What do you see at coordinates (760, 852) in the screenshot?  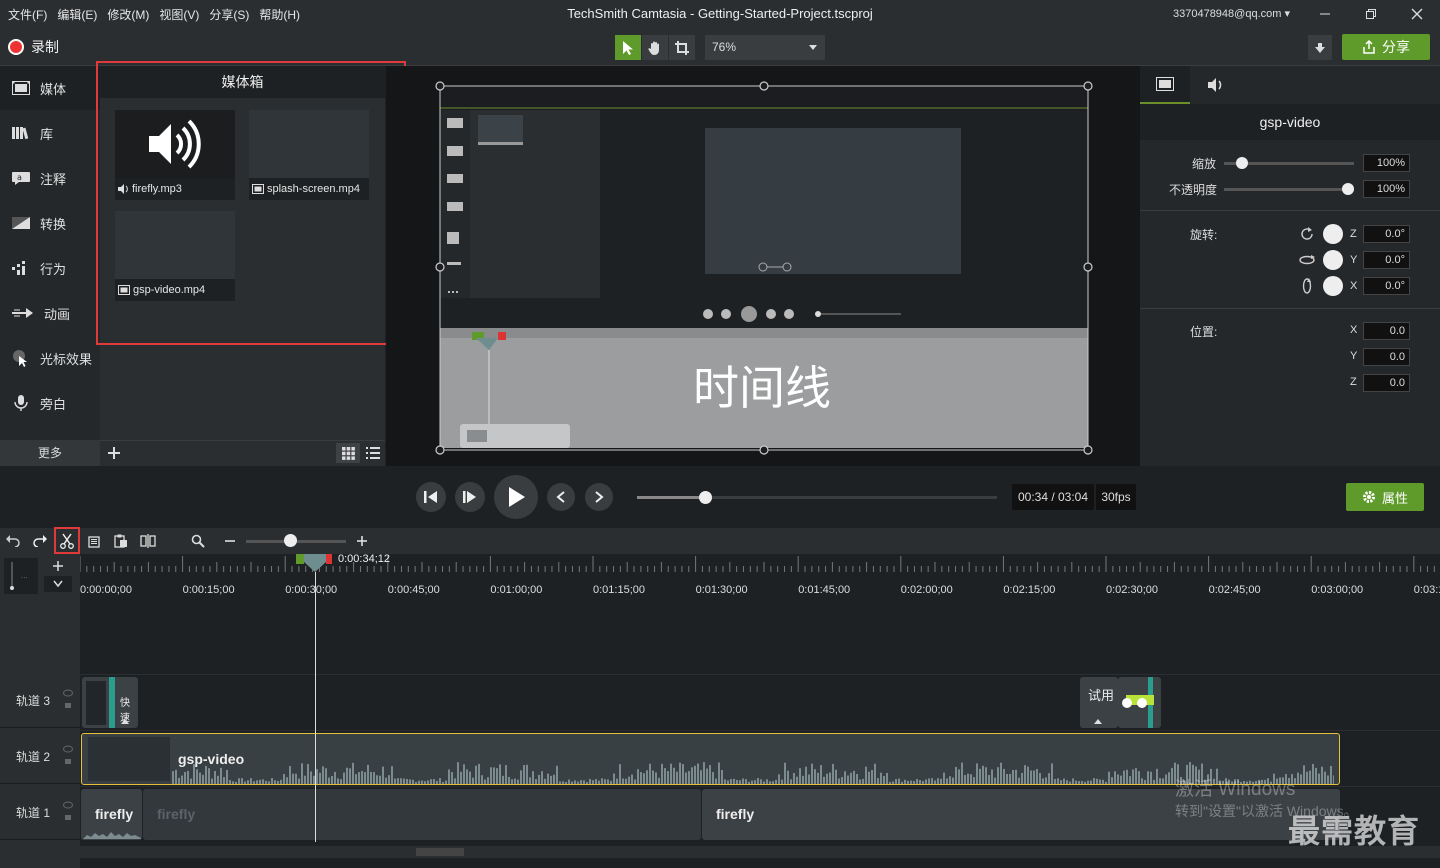 I see `timeline-scrollbar` at bounding box center [760, 852].